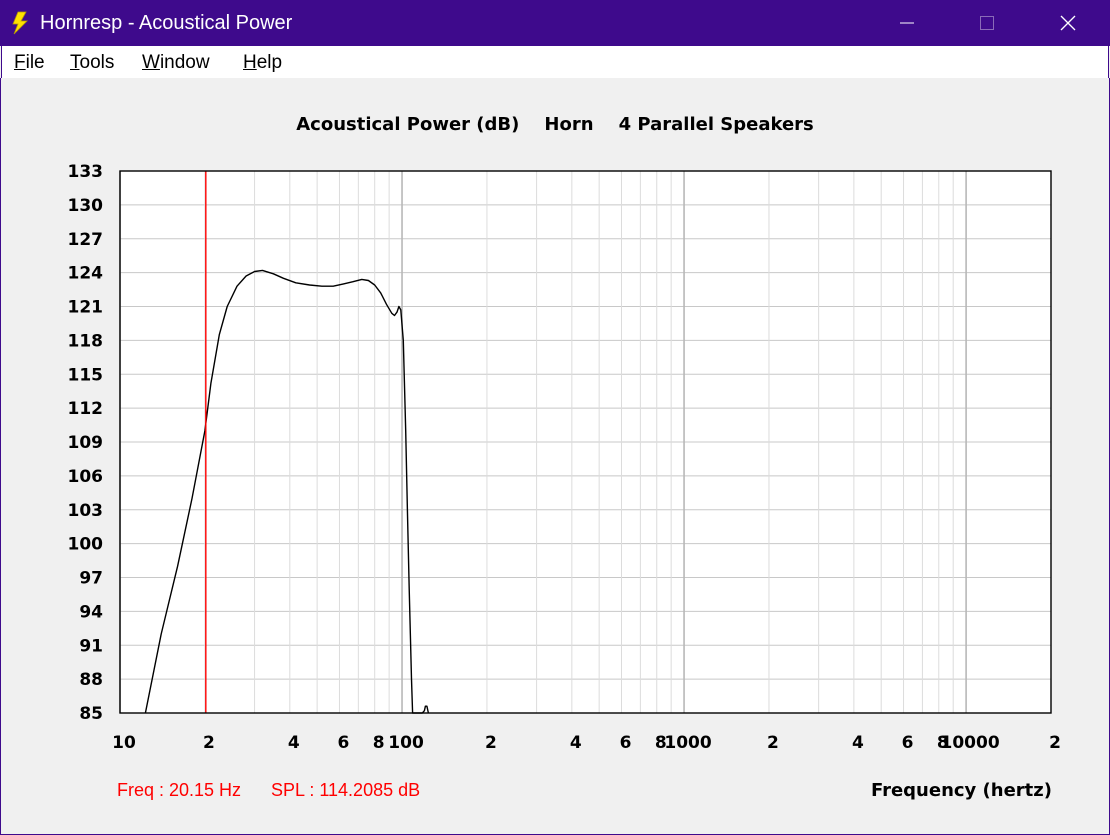  I want to click on y-tick-label: 115, so click(86, 375).